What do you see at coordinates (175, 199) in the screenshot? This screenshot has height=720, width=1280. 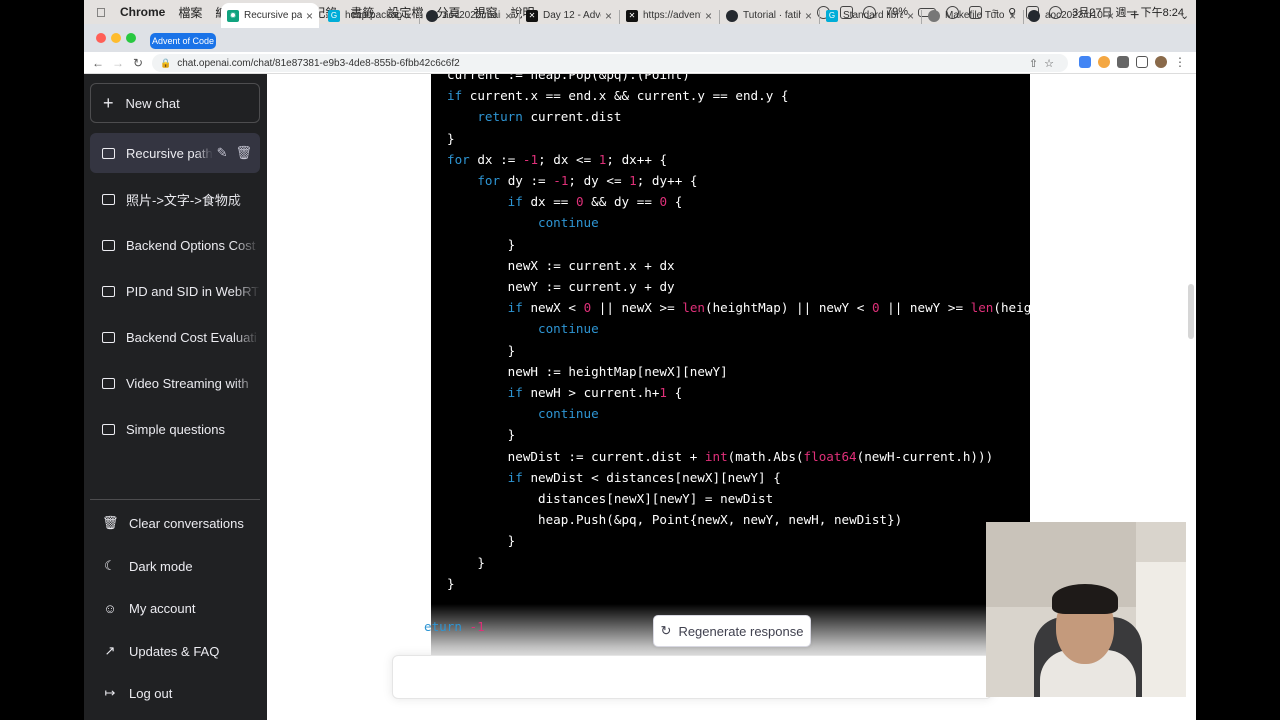 I see `conversation-item-photo-text-food: 照片->文字->食物成` at bounding box center [175, 199].